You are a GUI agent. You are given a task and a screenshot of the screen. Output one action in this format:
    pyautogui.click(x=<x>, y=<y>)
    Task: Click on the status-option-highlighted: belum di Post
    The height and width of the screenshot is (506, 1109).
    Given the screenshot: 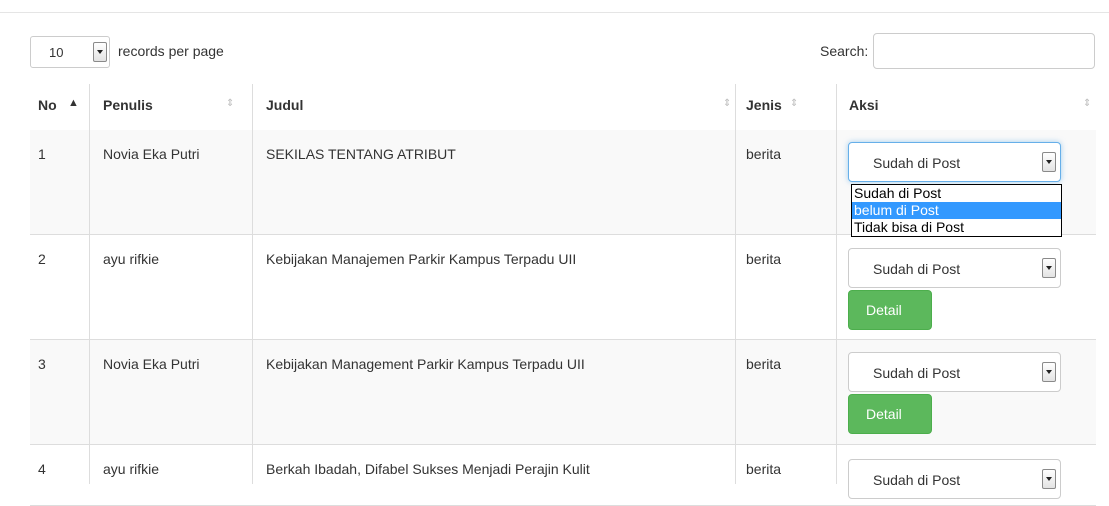 What is the action you would take?
    pyautogui.click(x=956, y=210)
    